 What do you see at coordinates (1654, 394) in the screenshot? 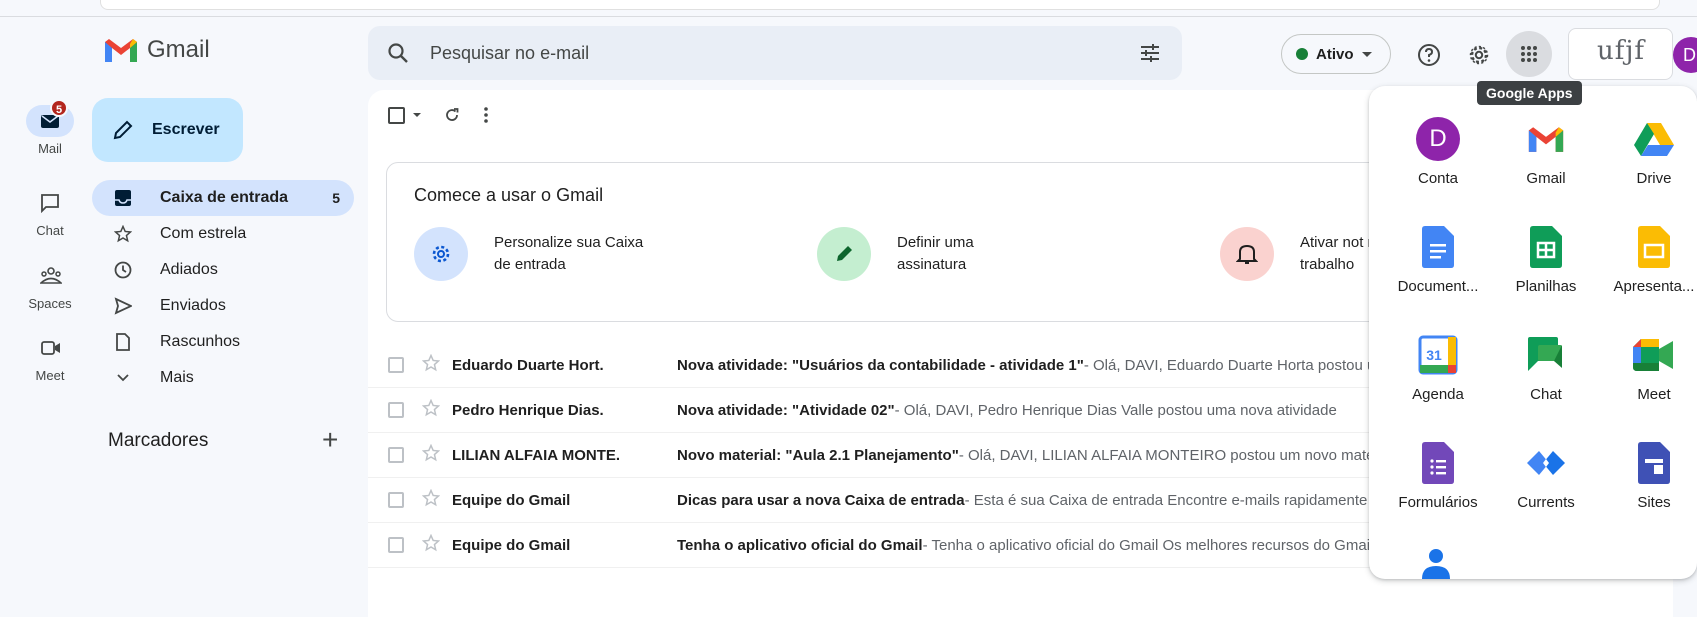
I see `app-label: Meet` at bounding box center [1654, 394].